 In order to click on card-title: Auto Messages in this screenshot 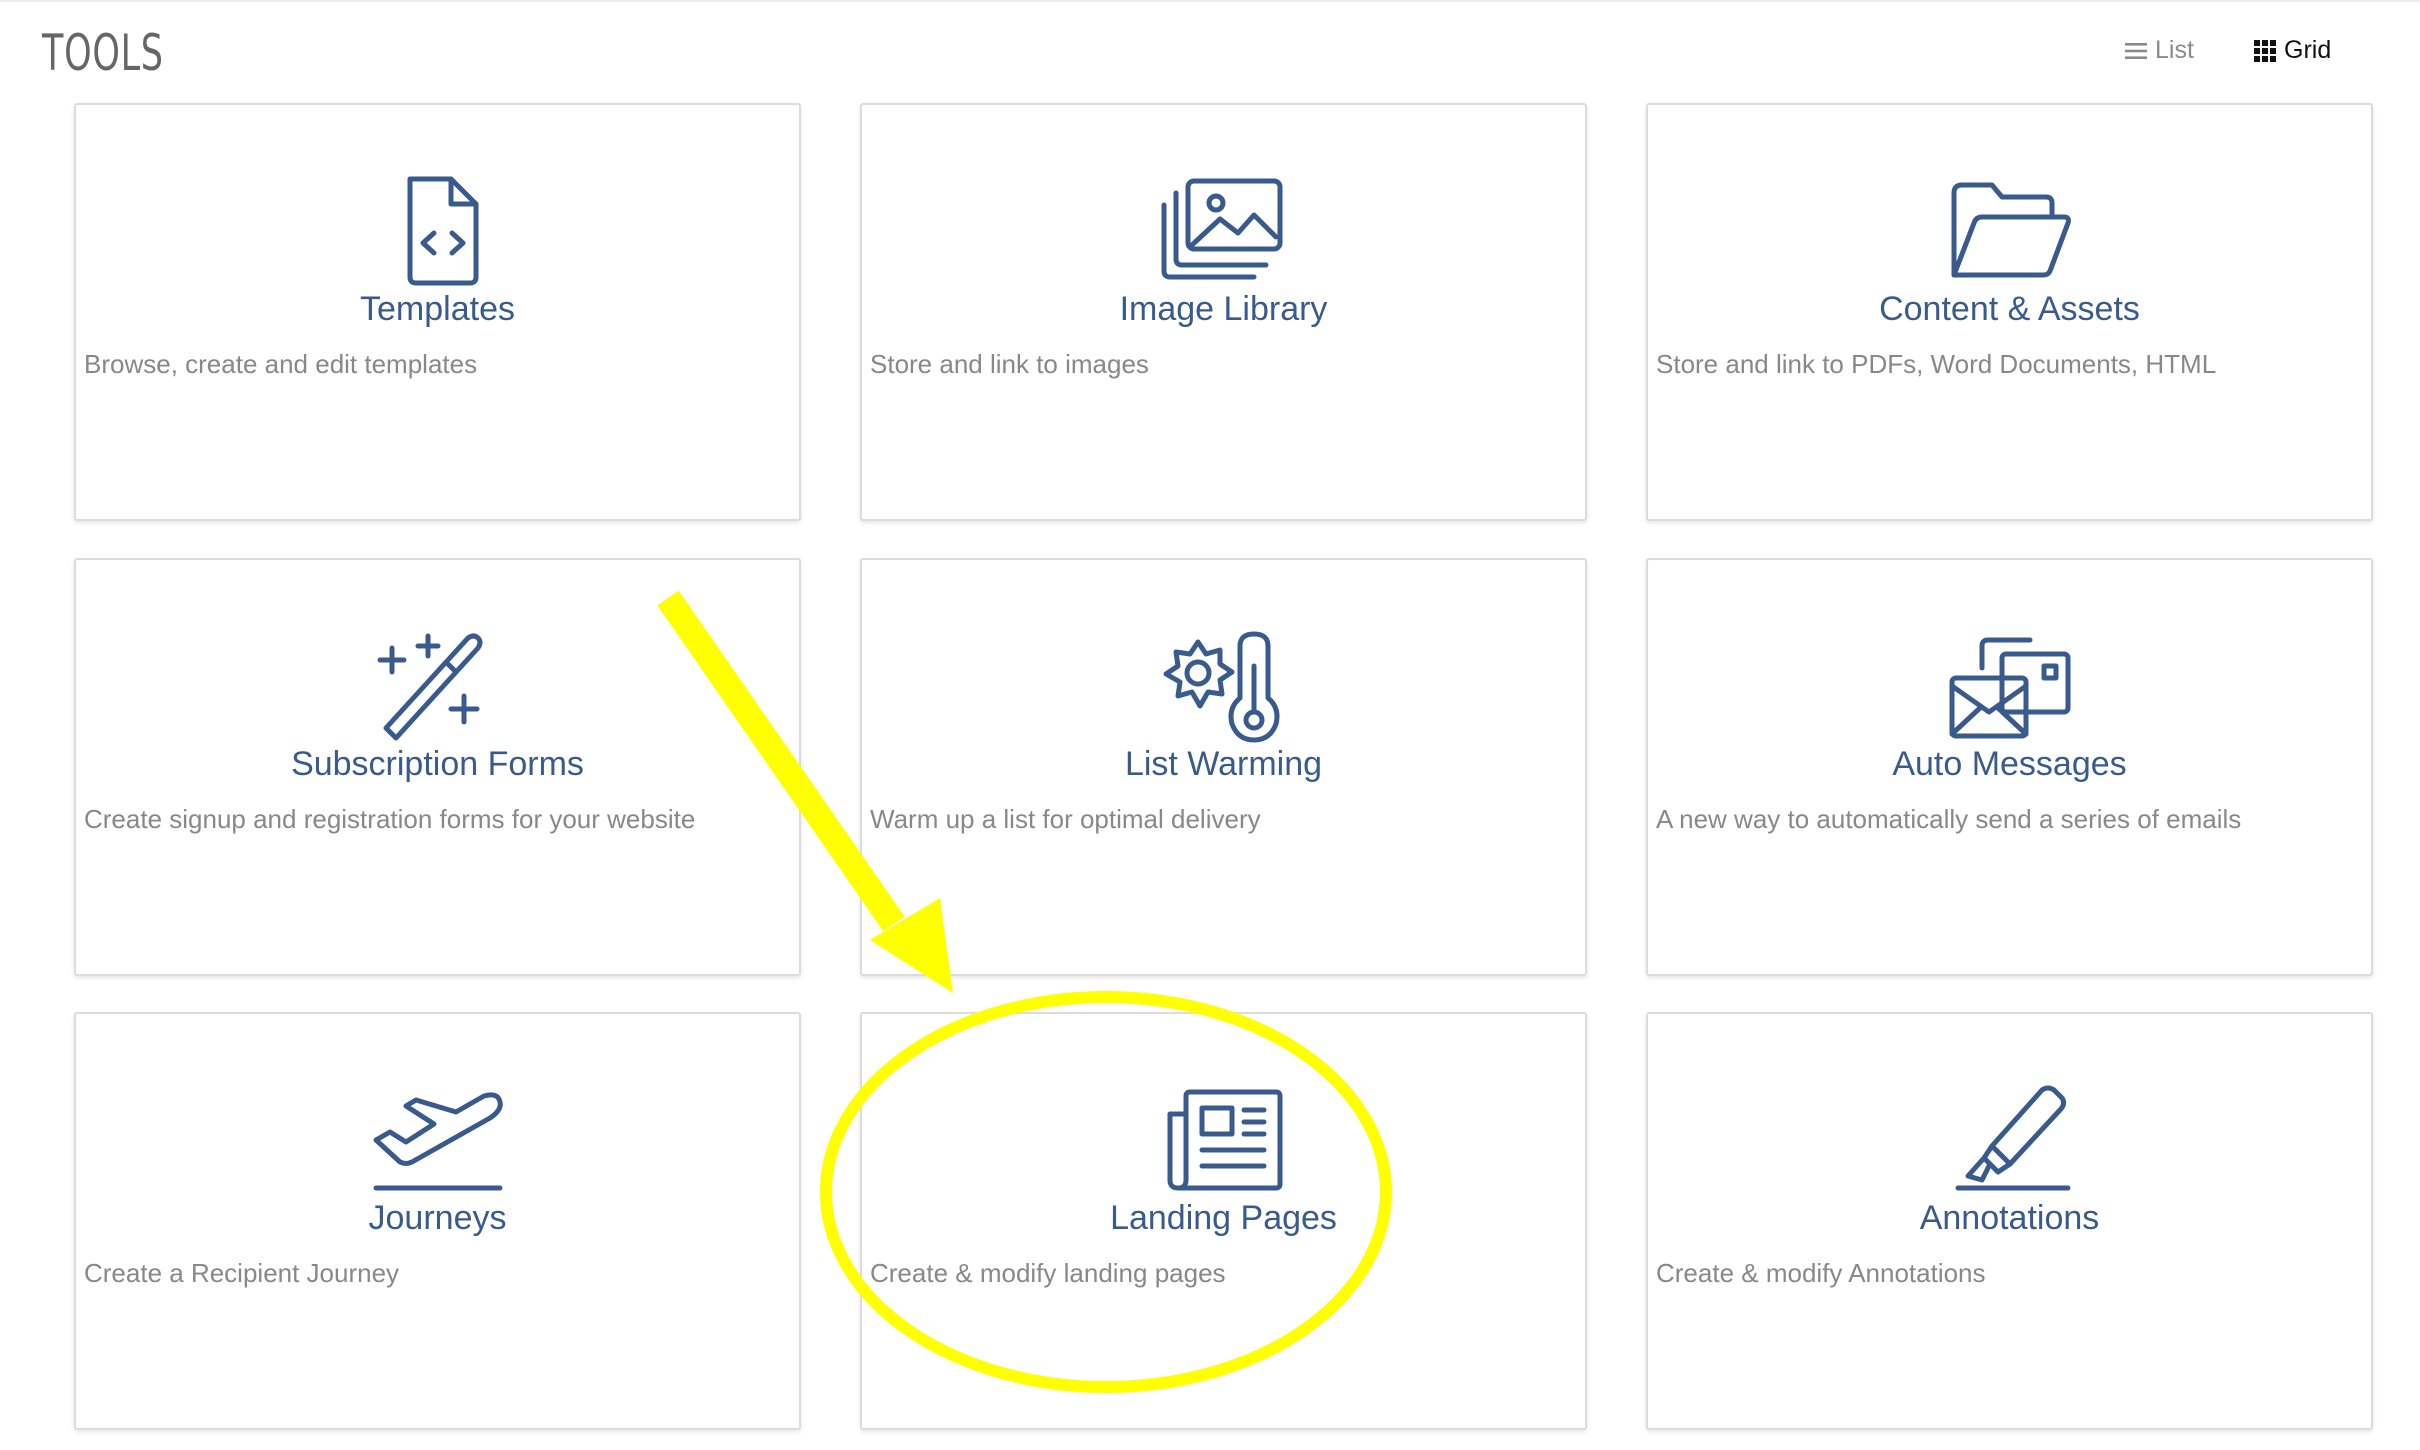, I will do `click(2009, 764)`.